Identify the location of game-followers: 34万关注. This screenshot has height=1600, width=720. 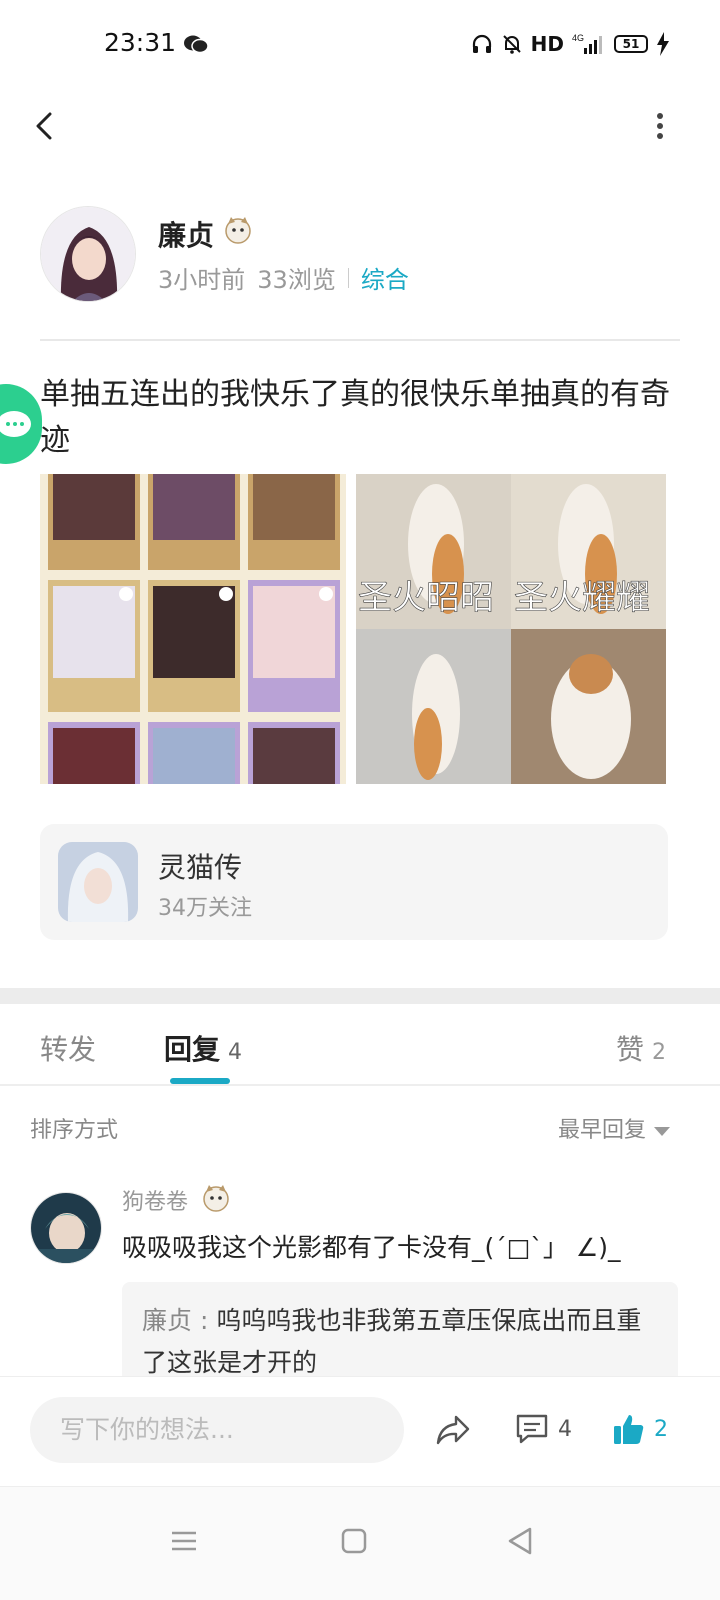
(205, 908).